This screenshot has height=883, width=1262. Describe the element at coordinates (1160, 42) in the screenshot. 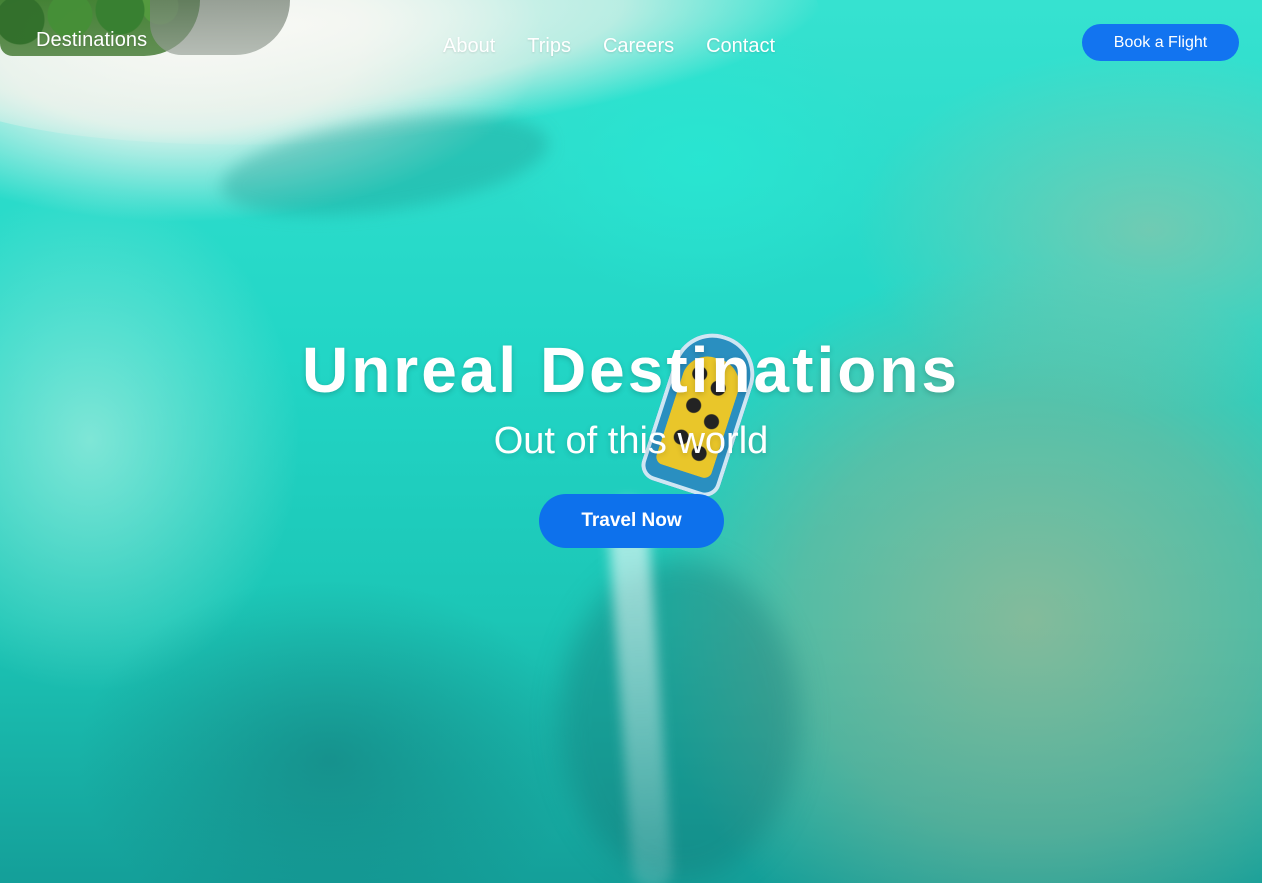

I see `book-flight-button: Book a Flight` at that location.